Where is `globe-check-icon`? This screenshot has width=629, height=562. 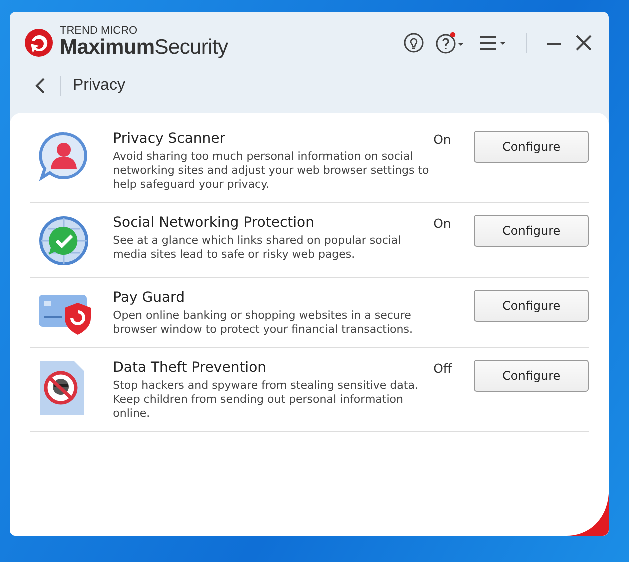
globe-check-icon is located at coordinates (64, 241).